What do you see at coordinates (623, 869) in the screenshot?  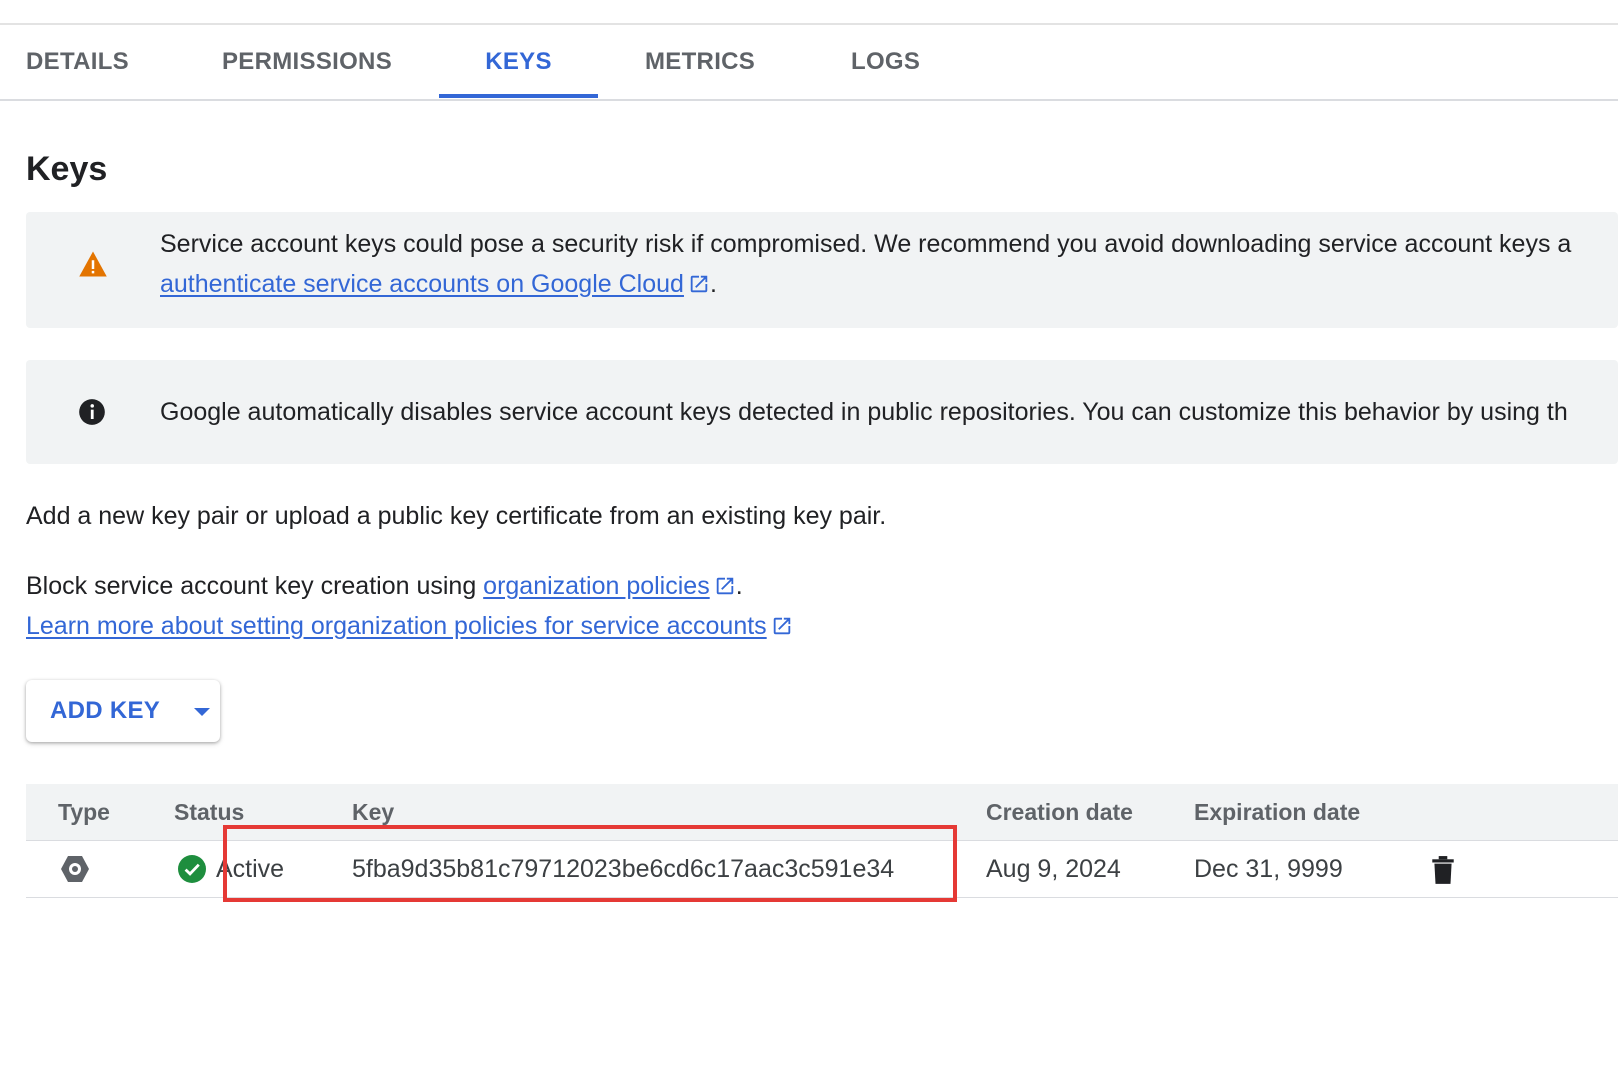 I see `key-id: 5fba9d35b81c79712023be6cd6c17aac3c591e34` at bounding box center [623, 869].